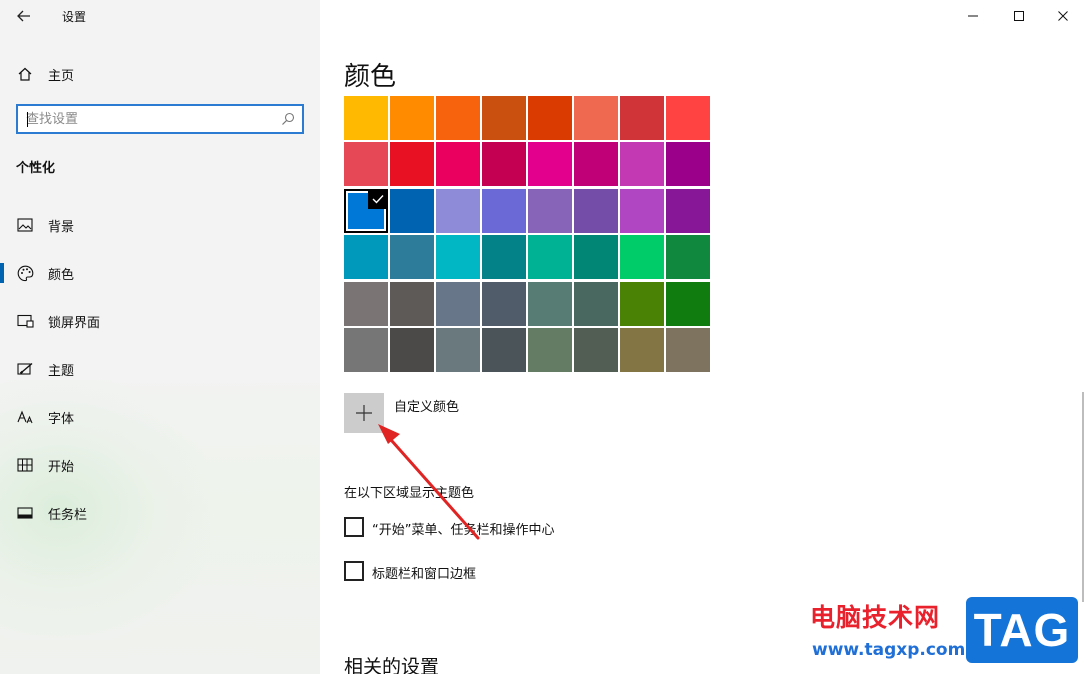 The image size is (1088, 674). What do you see at coordinates (424, 574) in the screenshot?
I see `checkbox-label: 标题栏和窗口边框` at bounding box center [424, 574].